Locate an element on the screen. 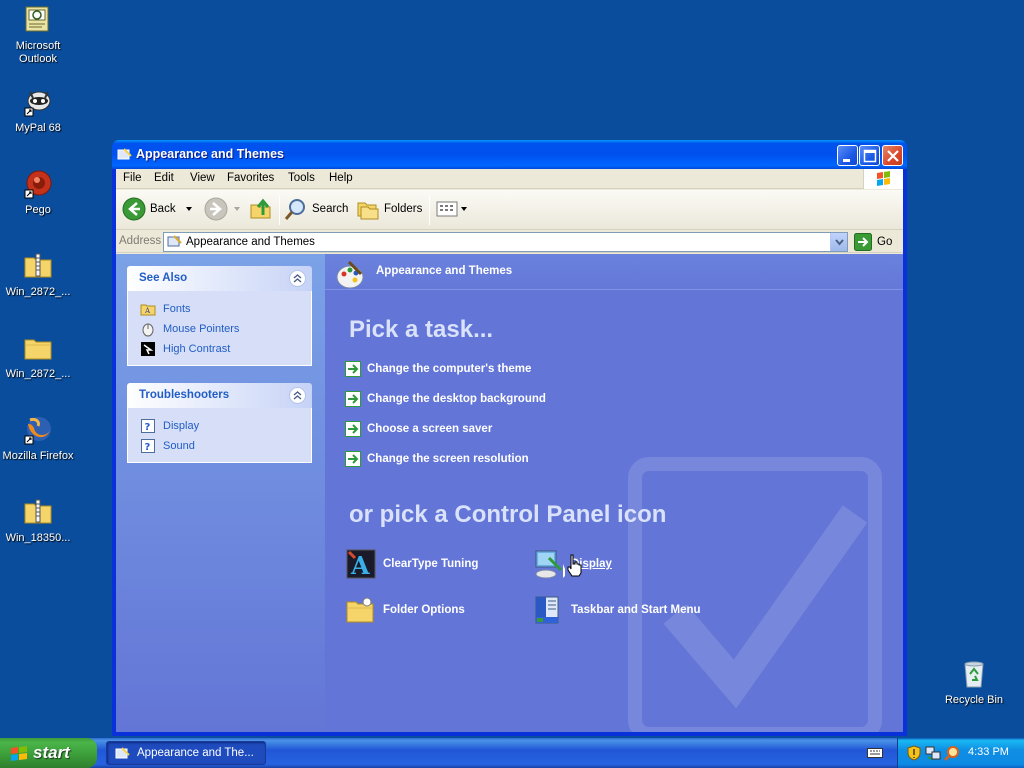  close-button is located at coordinates (892, 155).